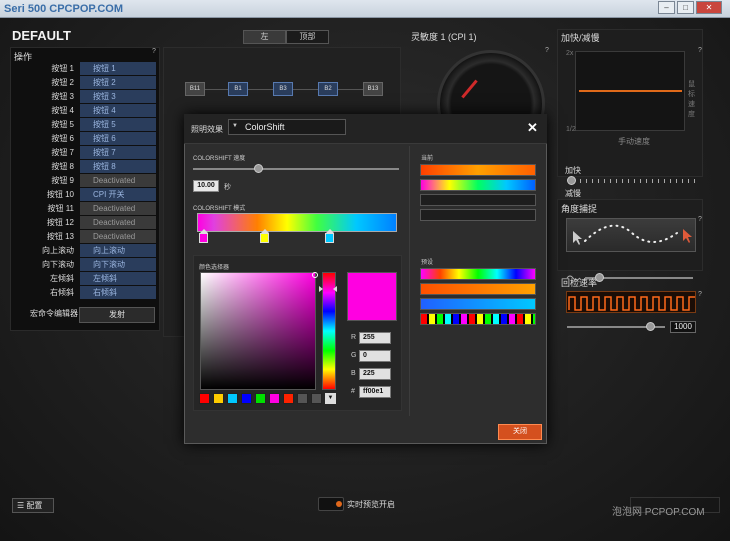 The height and width of the screenshot is (541, 730). What do you see at coordinates (339, 504) in the screenshot?
I see `preview-indicator` at bounding box center [339, 504].